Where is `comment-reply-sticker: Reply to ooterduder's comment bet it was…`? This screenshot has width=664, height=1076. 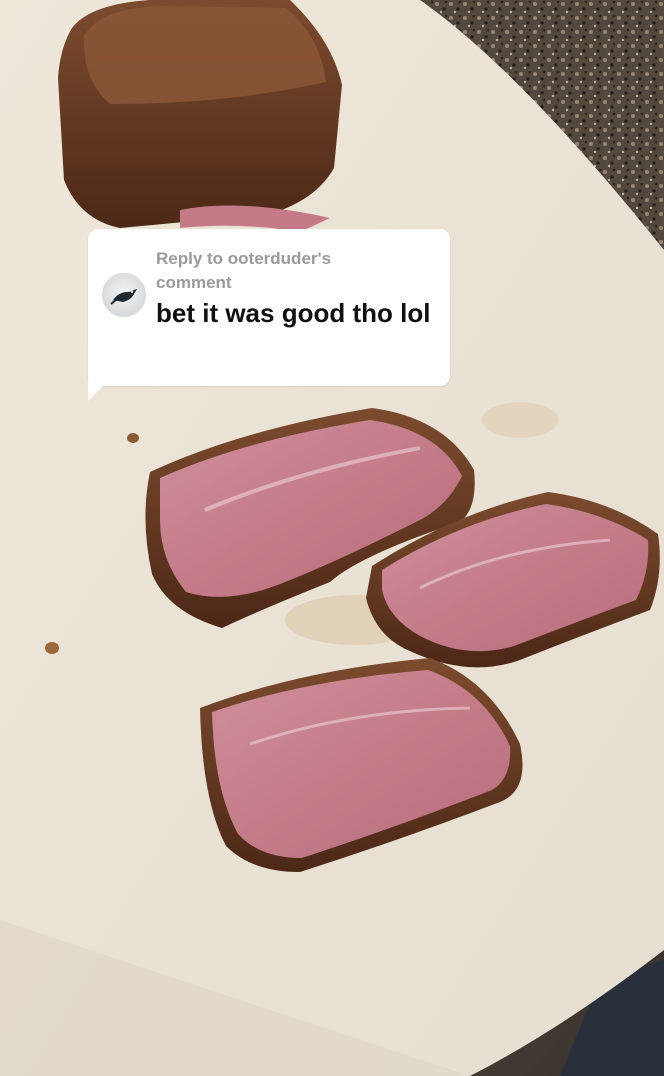 comment-reply-sticker: Reply to ooterduder's comment bet it was… is located at coordinates (269, 315).